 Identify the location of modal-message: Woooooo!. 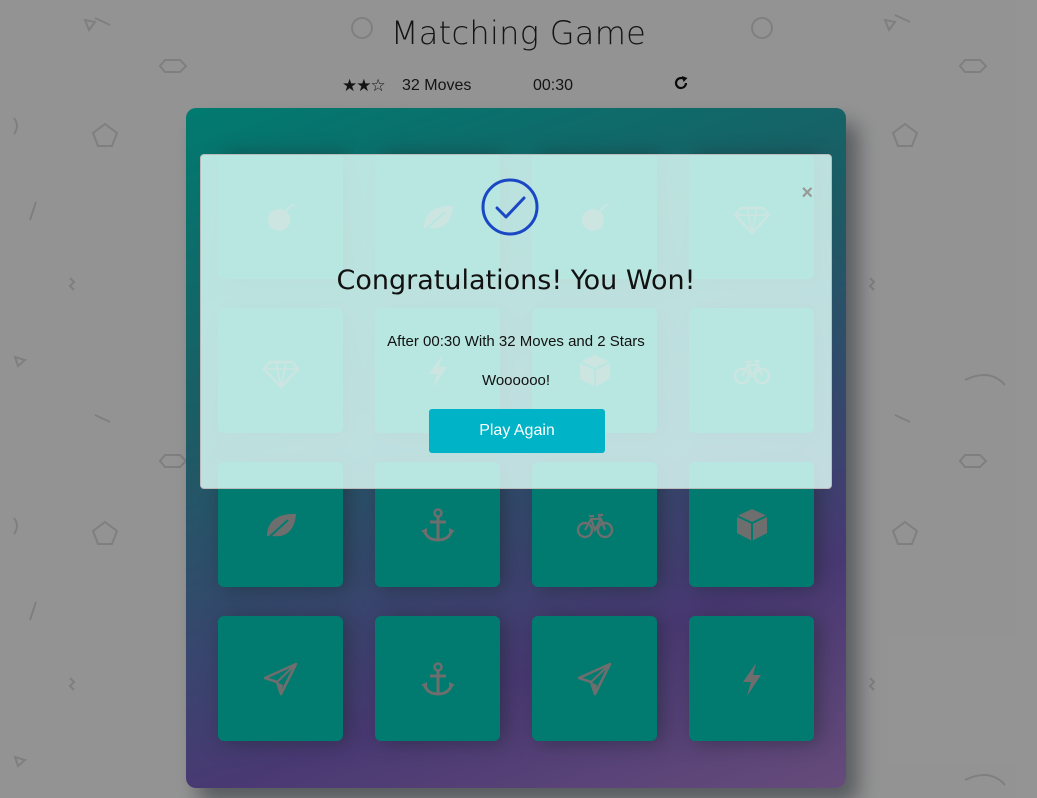
(516, 380).